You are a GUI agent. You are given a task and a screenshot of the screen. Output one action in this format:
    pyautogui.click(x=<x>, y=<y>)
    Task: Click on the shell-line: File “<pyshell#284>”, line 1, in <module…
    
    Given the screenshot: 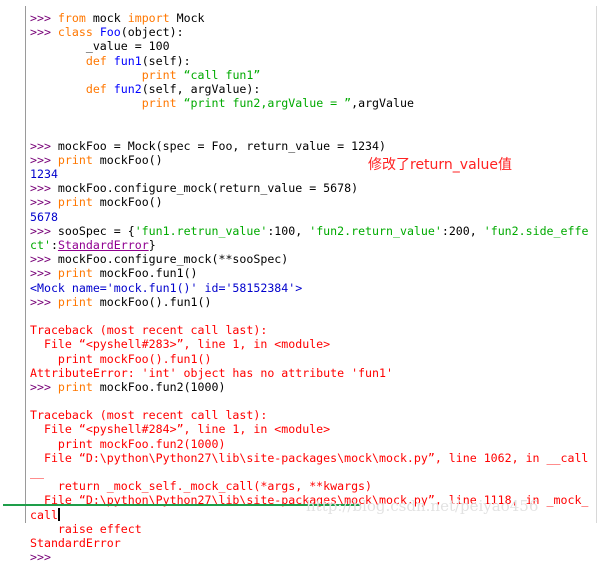 What is the action you would take?
    pyautogui.click(x=313, y=429)
    